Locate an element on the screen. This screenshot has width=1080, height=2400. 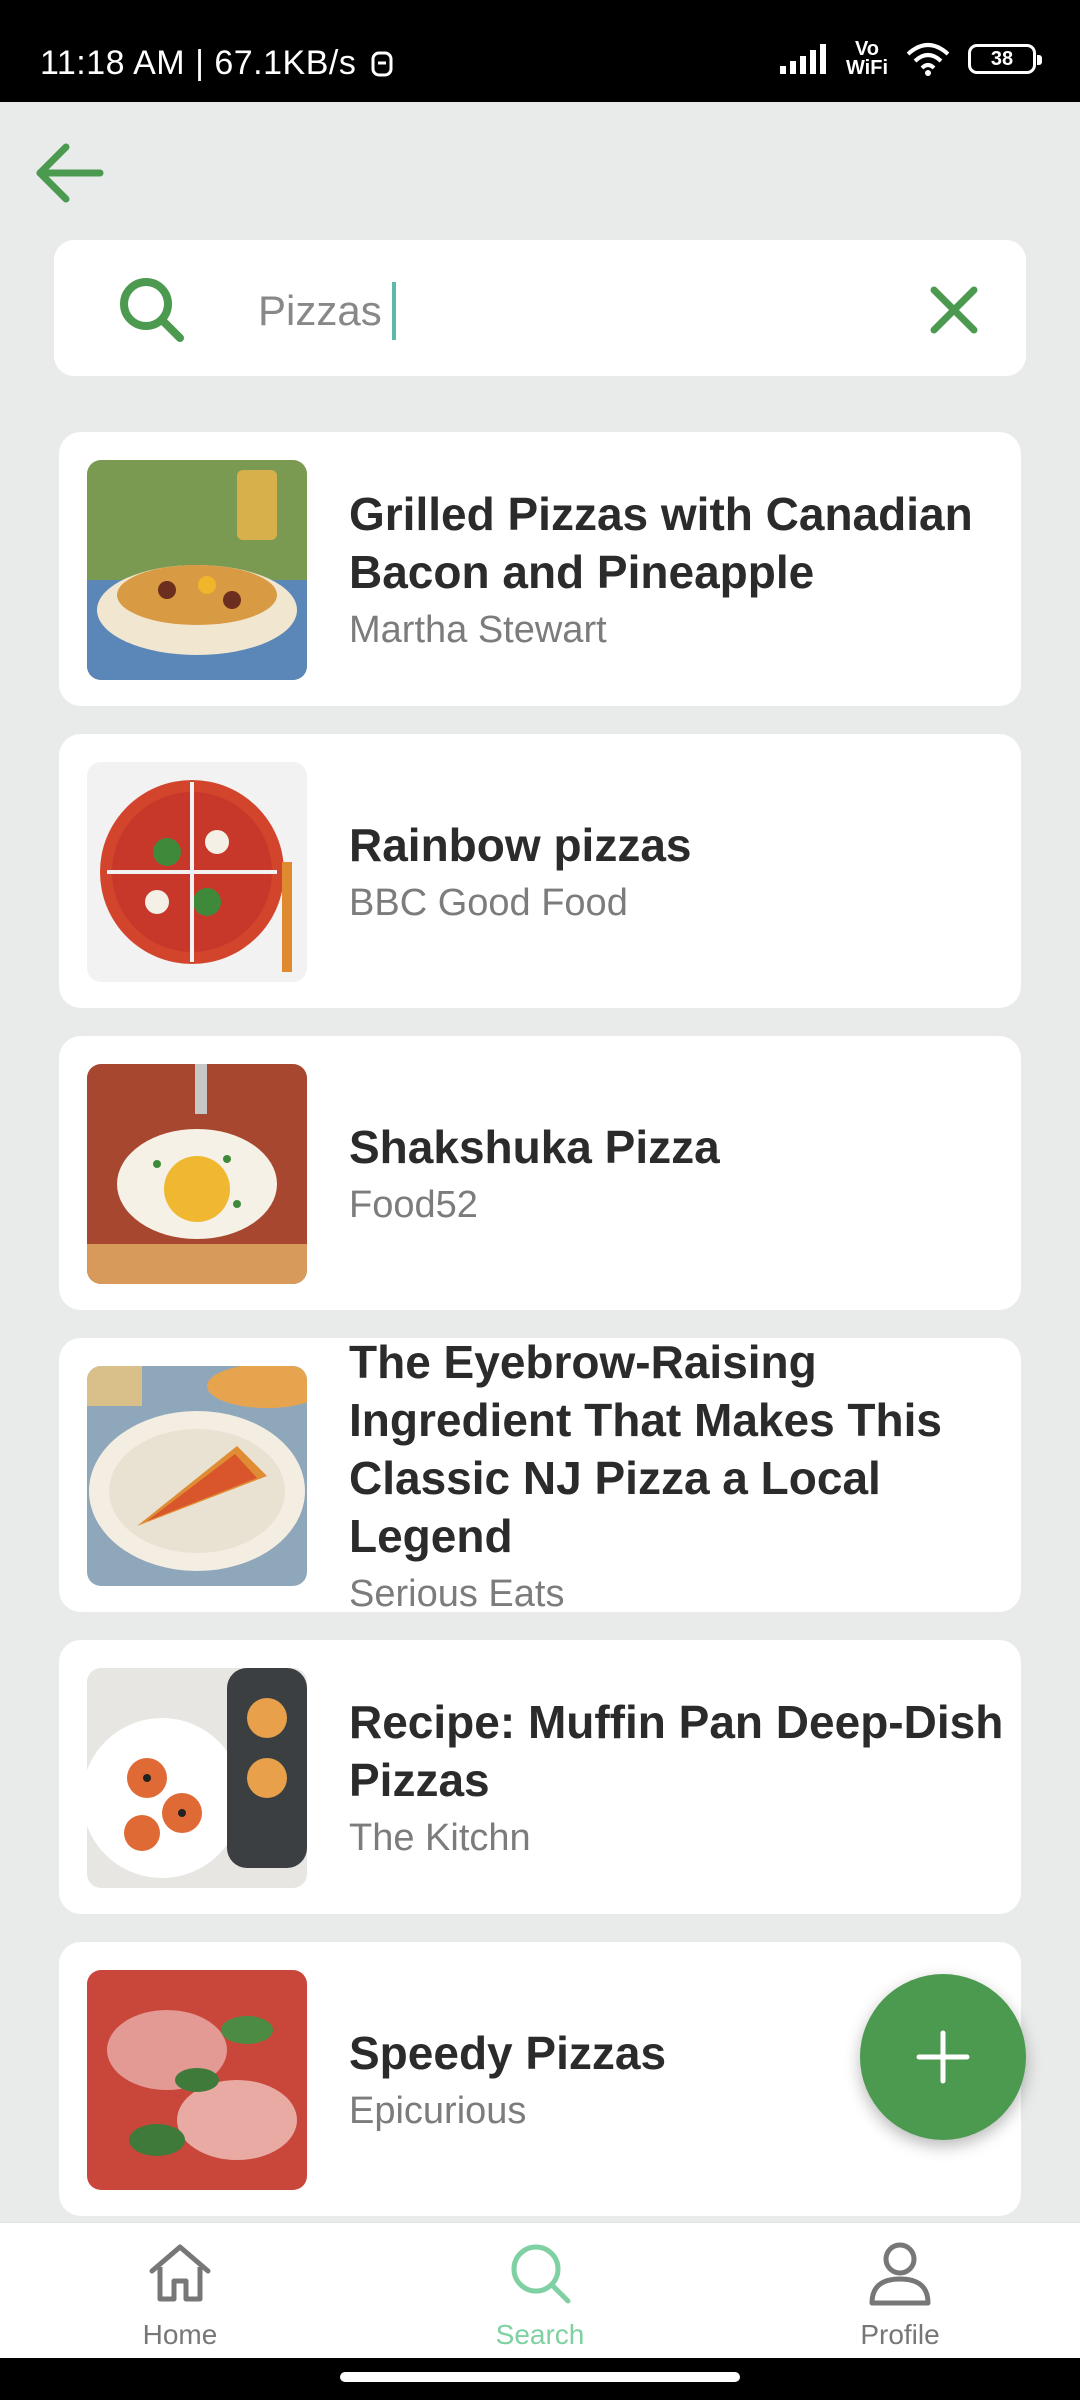
add-recipe-button is located at coordinates (943, 2057).